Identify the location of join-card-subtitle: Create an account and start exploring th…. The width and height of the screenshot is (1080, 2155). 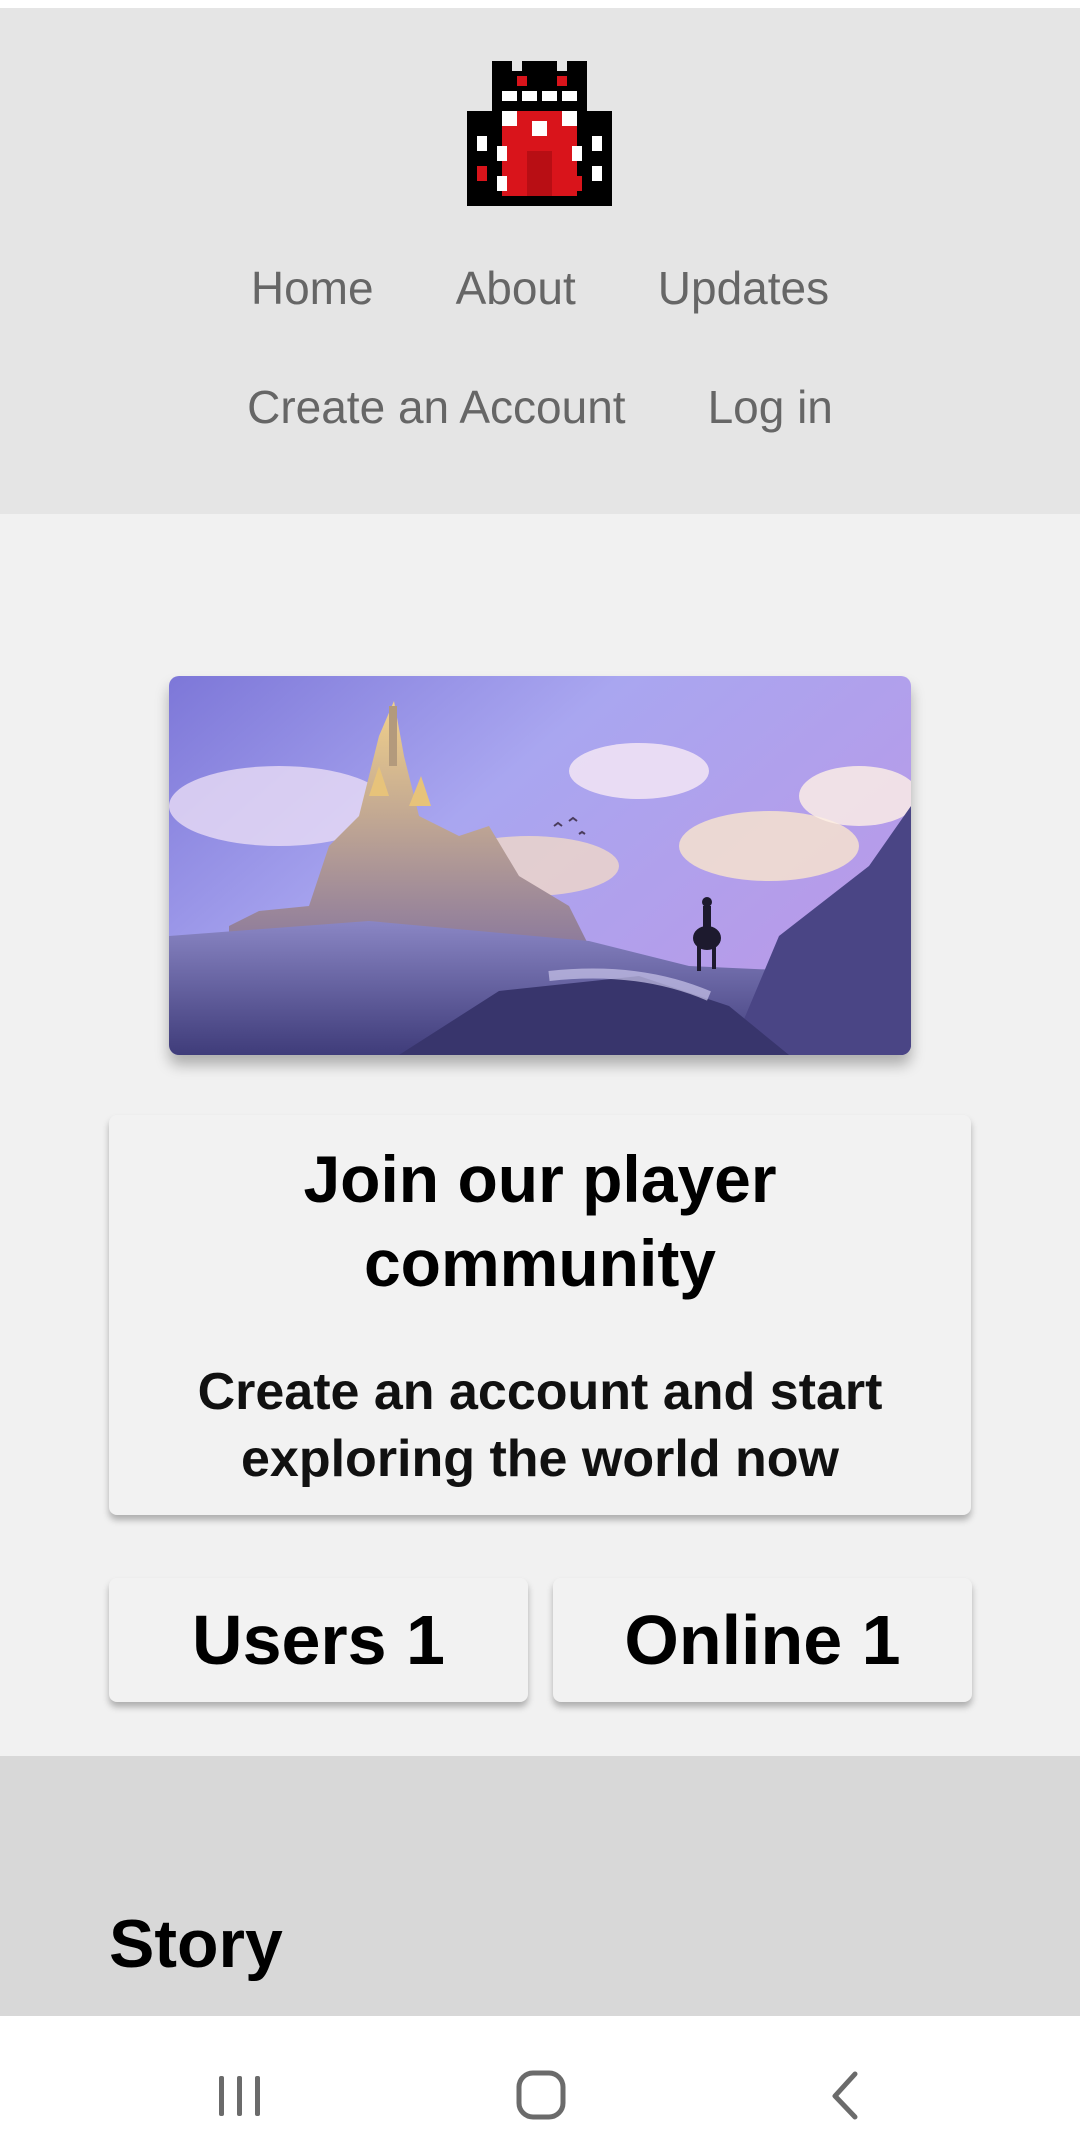
(540, 1425).